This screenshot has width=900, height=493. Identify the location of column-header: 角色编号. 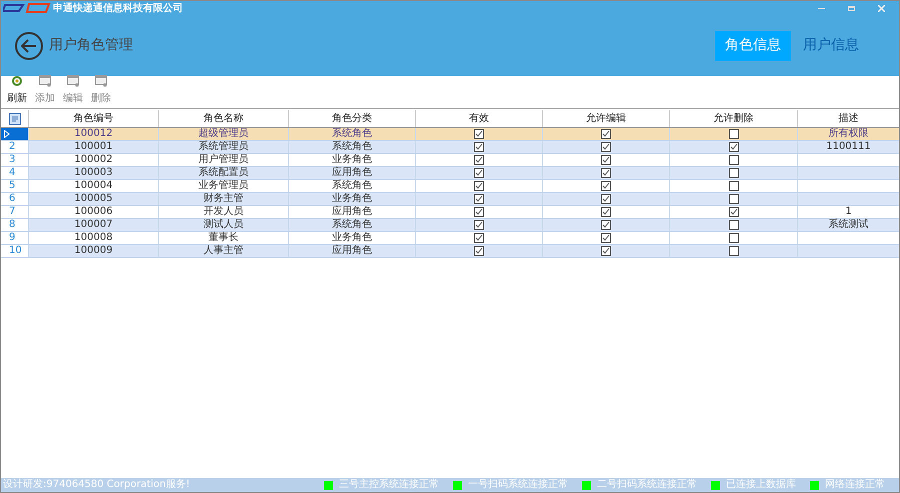
(93, 118).